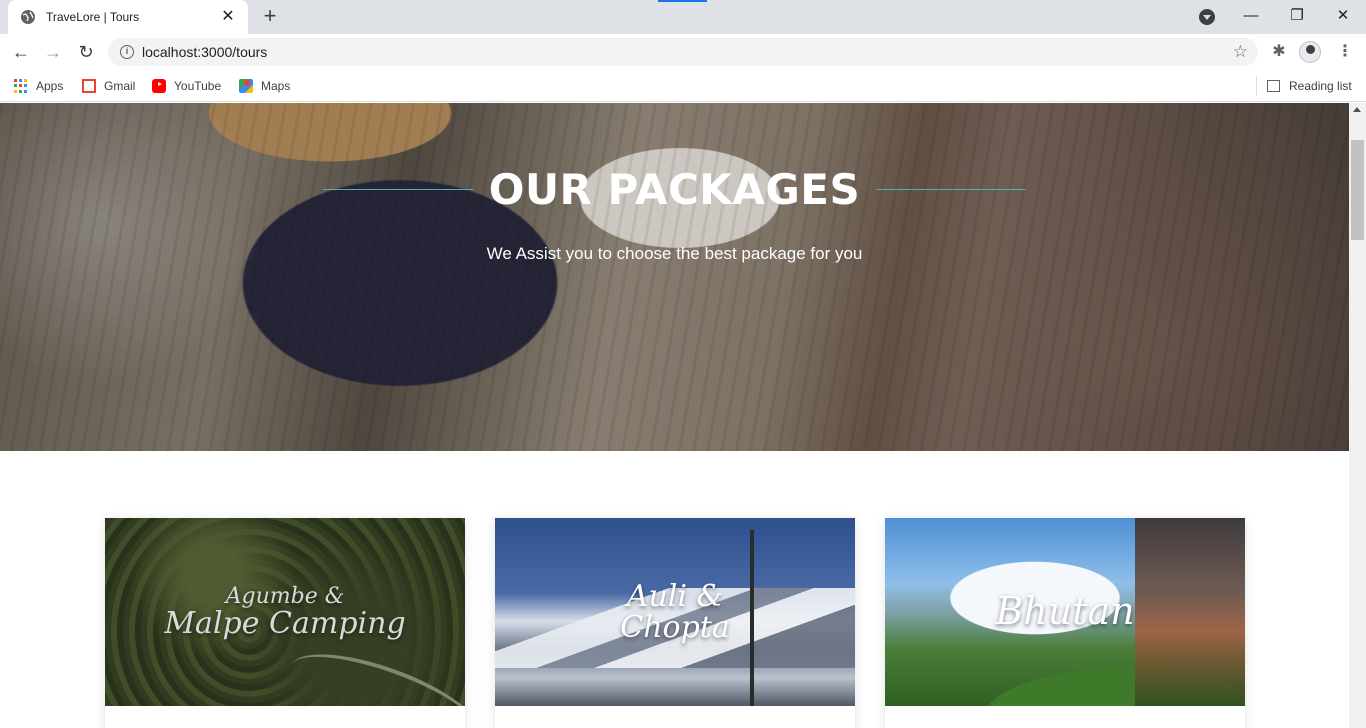 This screenshot has width=1366, height=728. What do you see at coordinates (285, 596) in the screenshot?
I see `package-title-line1: Agumbe &` at bounding box center [285, 596].